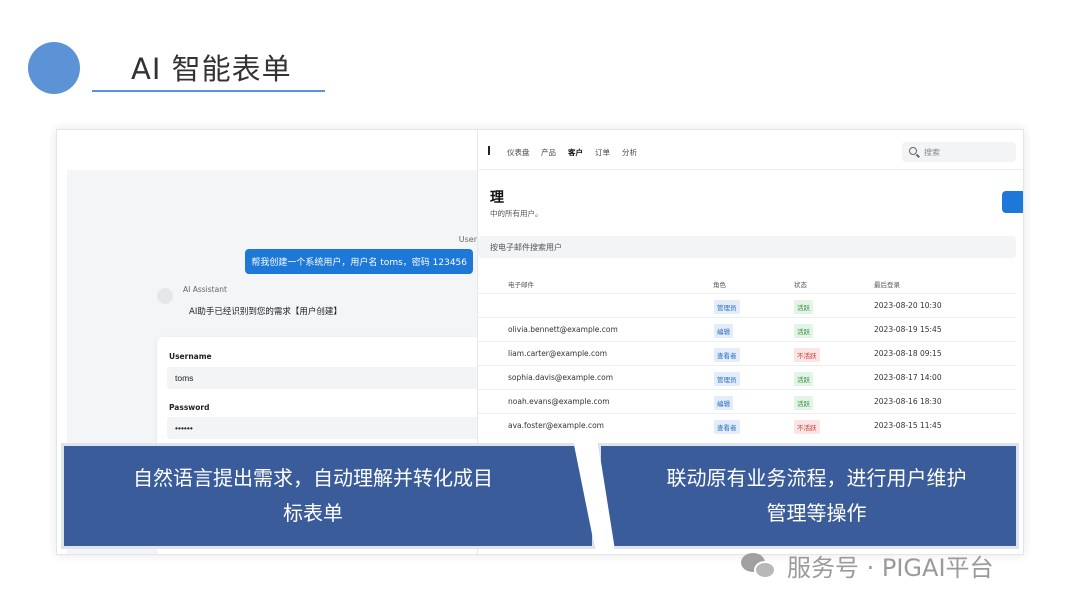 The image size is (1080, 608). I want to click on watermark: 服务号 · PIGAI平台, so click(867, 565).